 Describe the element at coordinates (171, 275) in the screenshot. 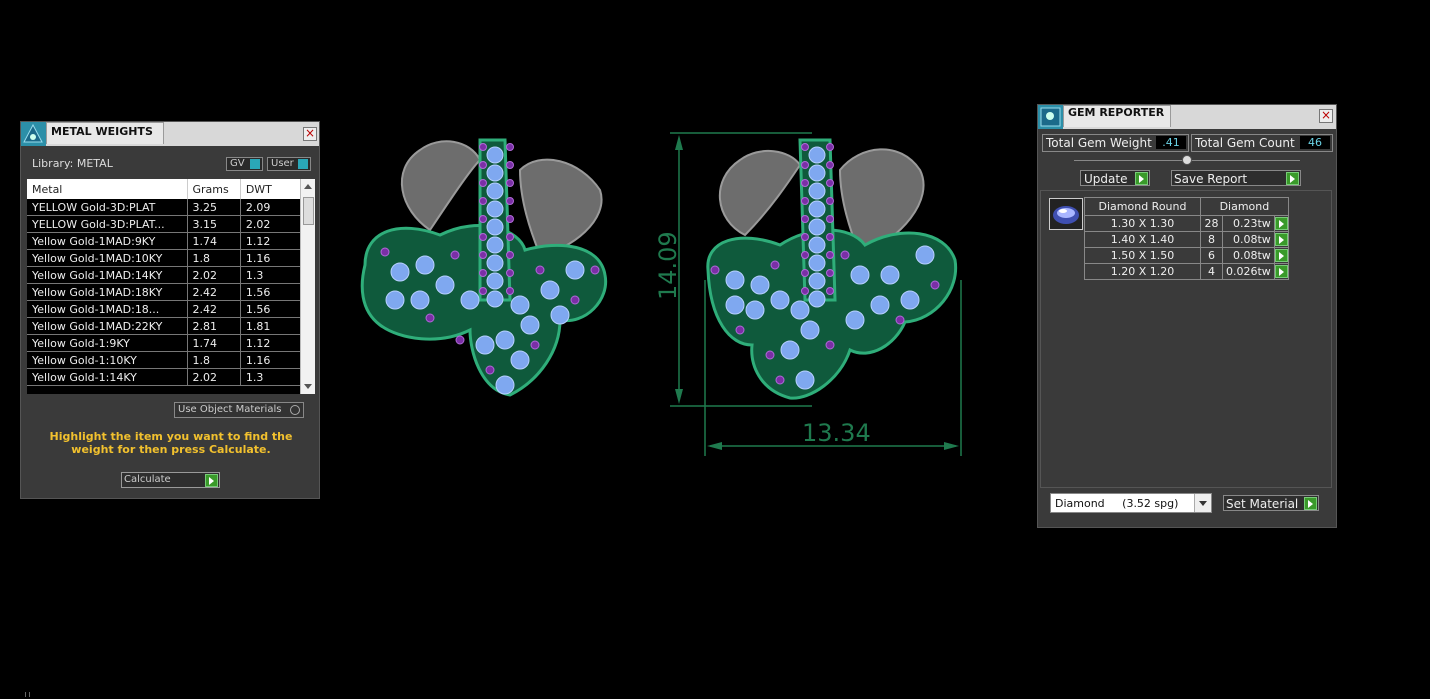

I see `table-row: Yellow Gold-1MAD:14KY 2.02 1.3` at that location.